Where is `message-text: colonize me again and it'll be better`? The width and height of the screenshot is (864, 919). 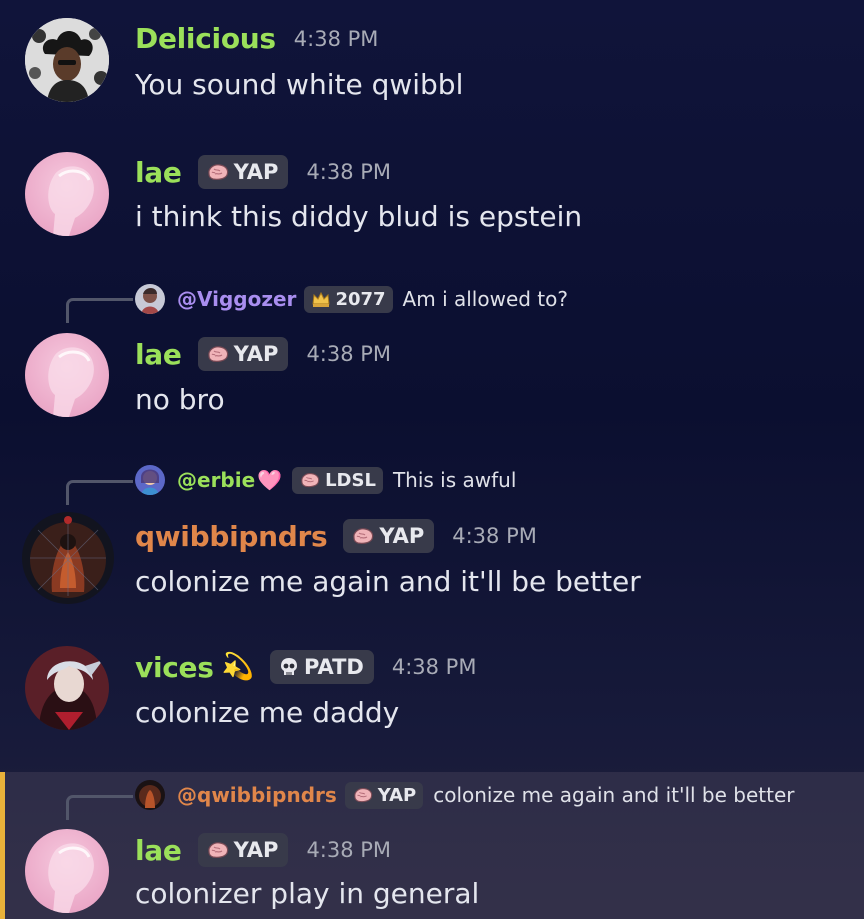 message-text: colonize me again and it'll be better is located at coordinates (388, 581).